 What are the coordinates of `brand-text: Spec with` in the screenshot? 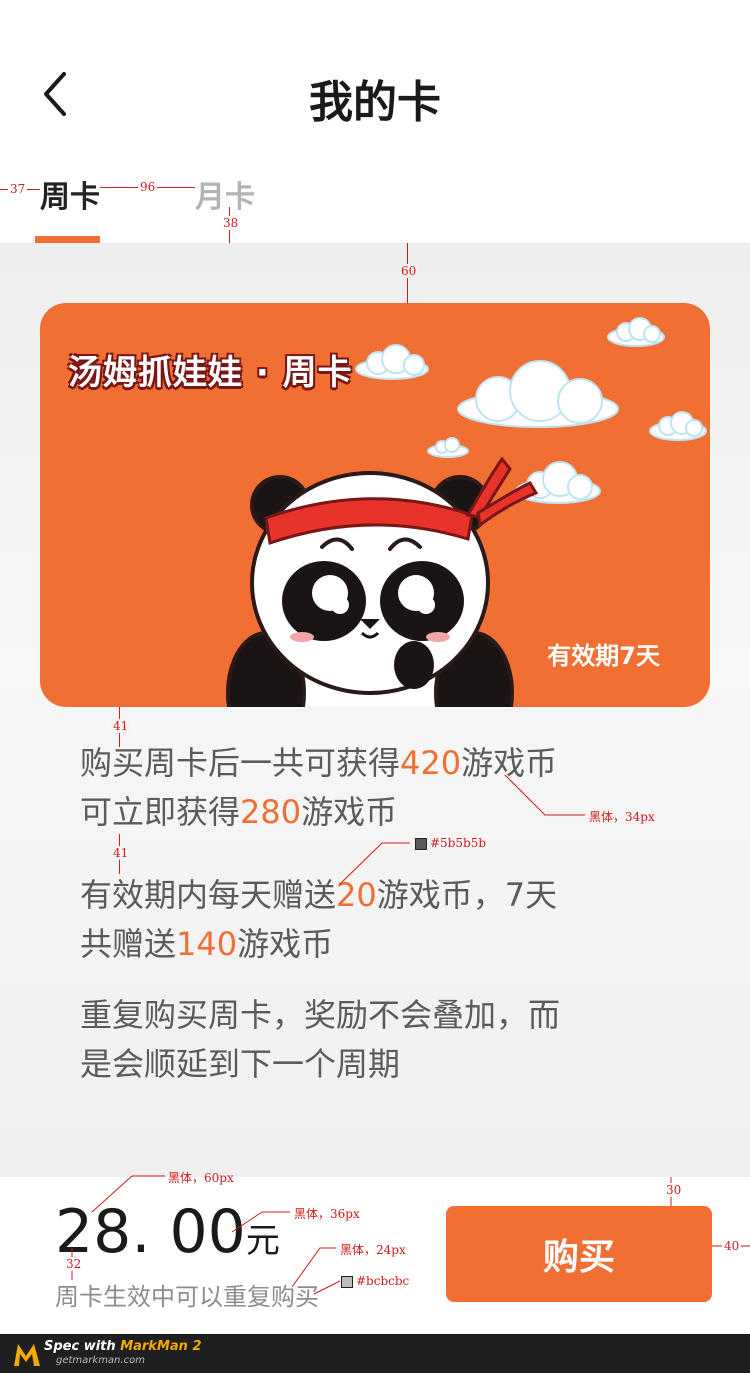 It's located at (80, 1346).